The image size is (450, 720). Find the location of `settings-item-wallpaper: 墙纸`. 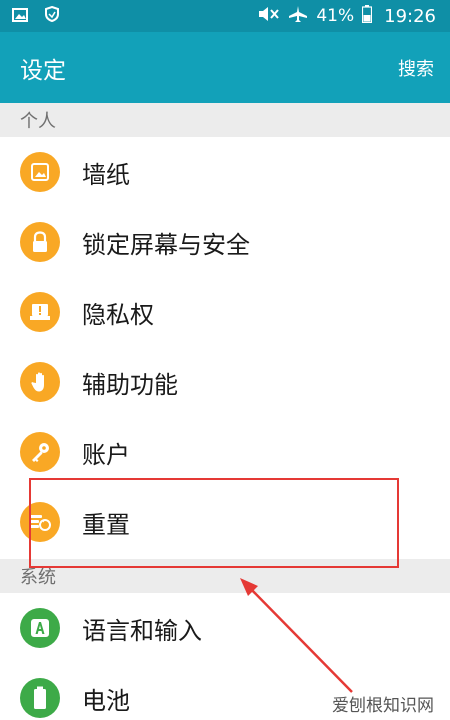

settings-item-wallpaper: 墙纸 is located at coordinates (225, 172).